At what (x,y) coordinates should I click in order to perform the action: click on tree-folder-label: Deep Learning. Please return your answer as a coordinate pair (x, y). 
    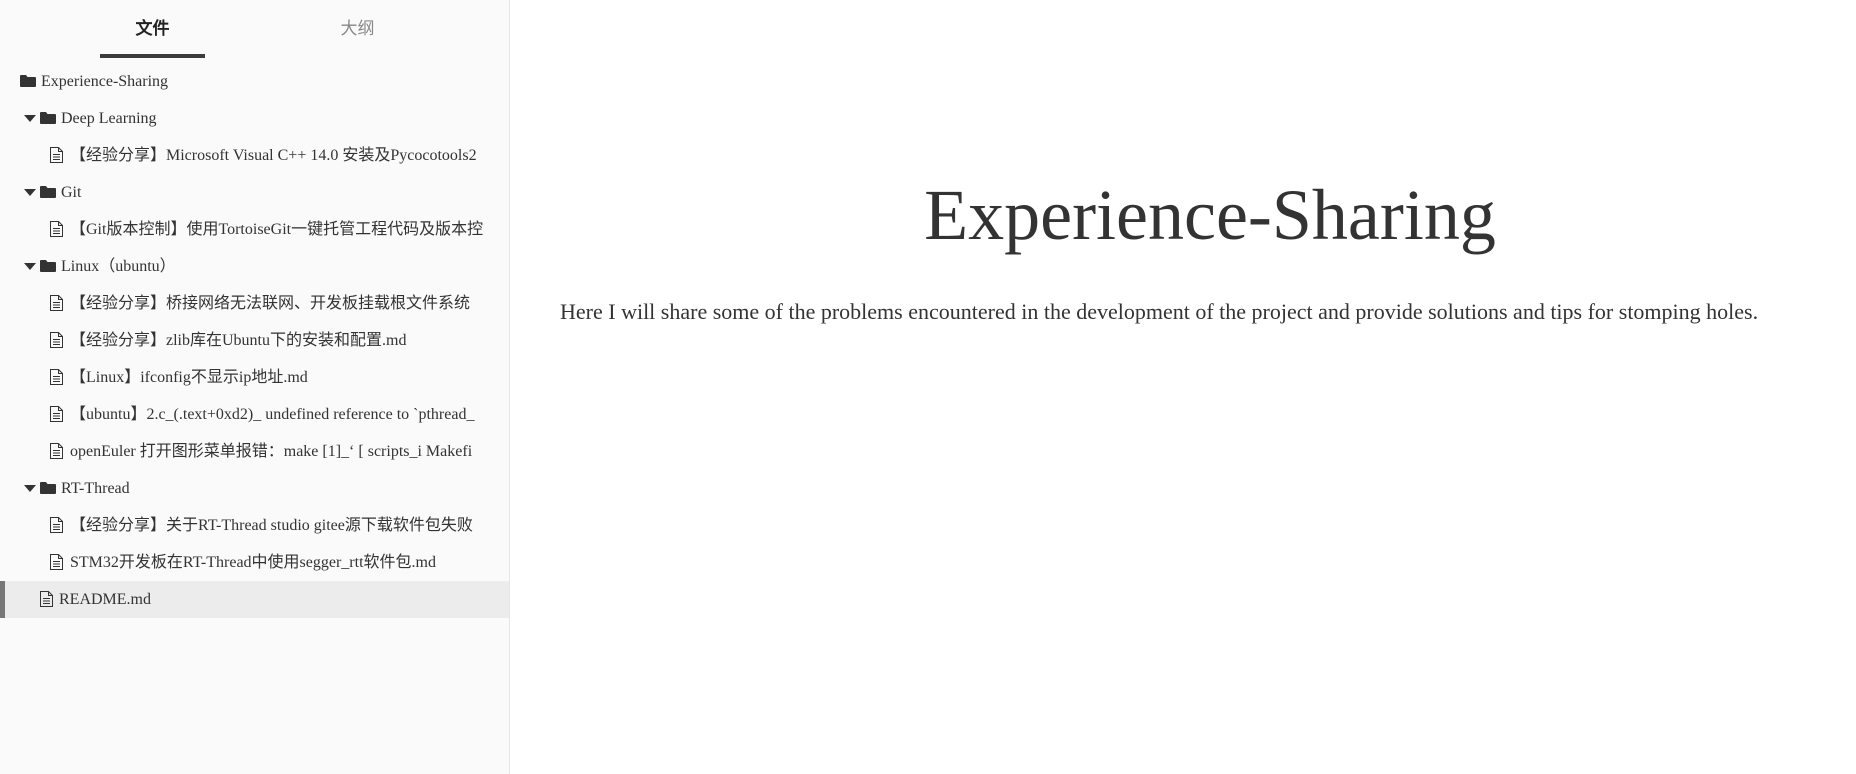
    Looking at the image, I should click on (109, 118).